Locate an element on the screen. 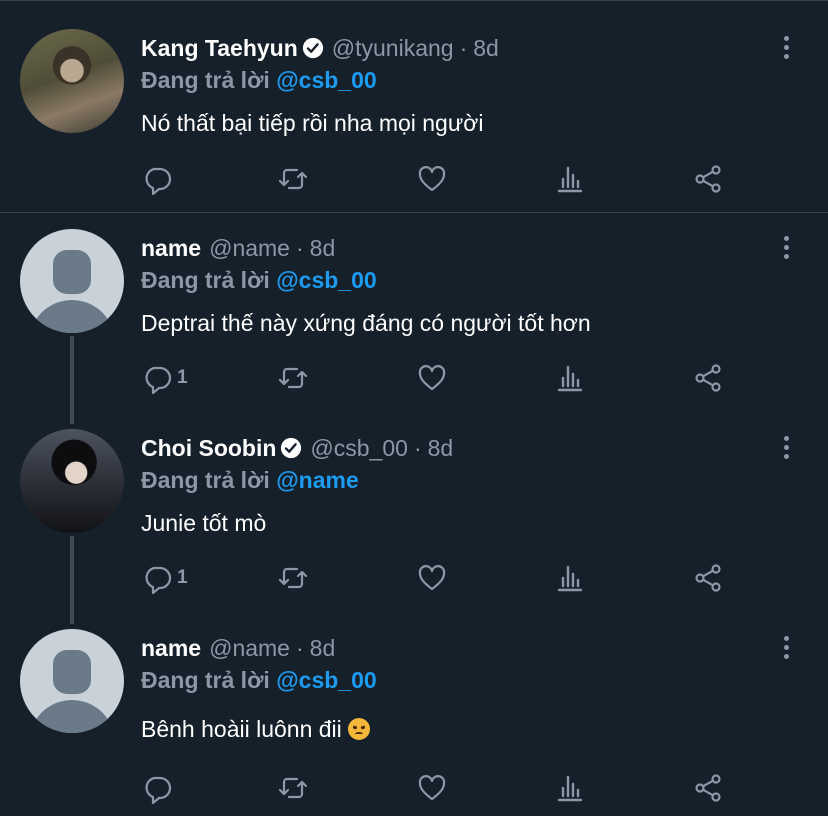 The width and height of the screenshot is (828, 816). angry-face-emoji-icon is located at coordinates (358, 729).